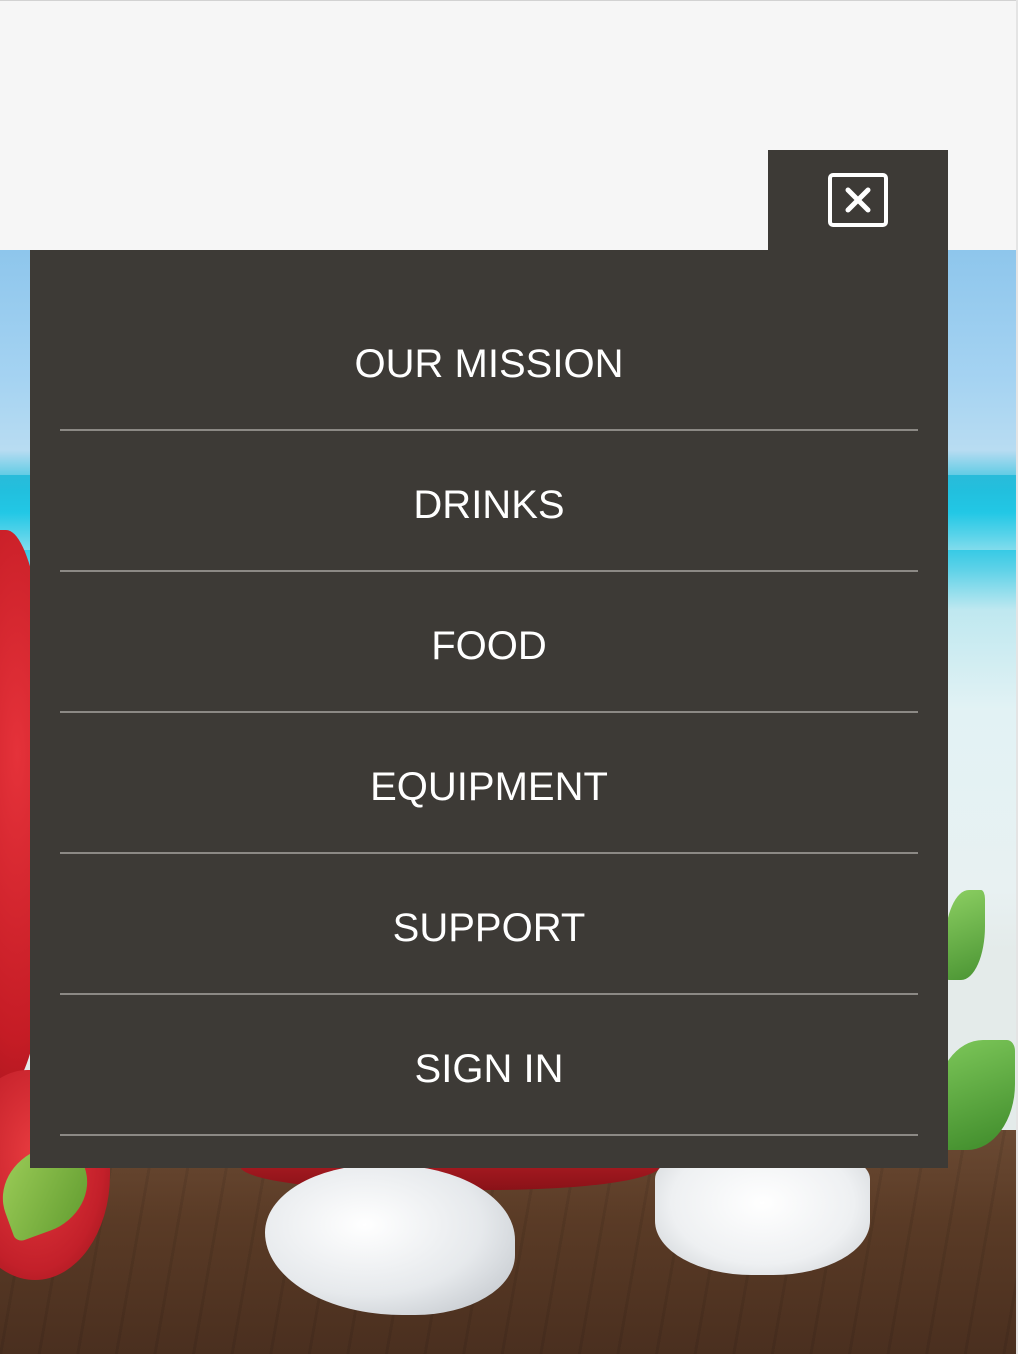 The width and height of the screenshot is (1018, 1354). Describe the element at coordinates (489, 787) in the screenshot. I see `menu-link-equipment: EQUIPMENT` at that location.